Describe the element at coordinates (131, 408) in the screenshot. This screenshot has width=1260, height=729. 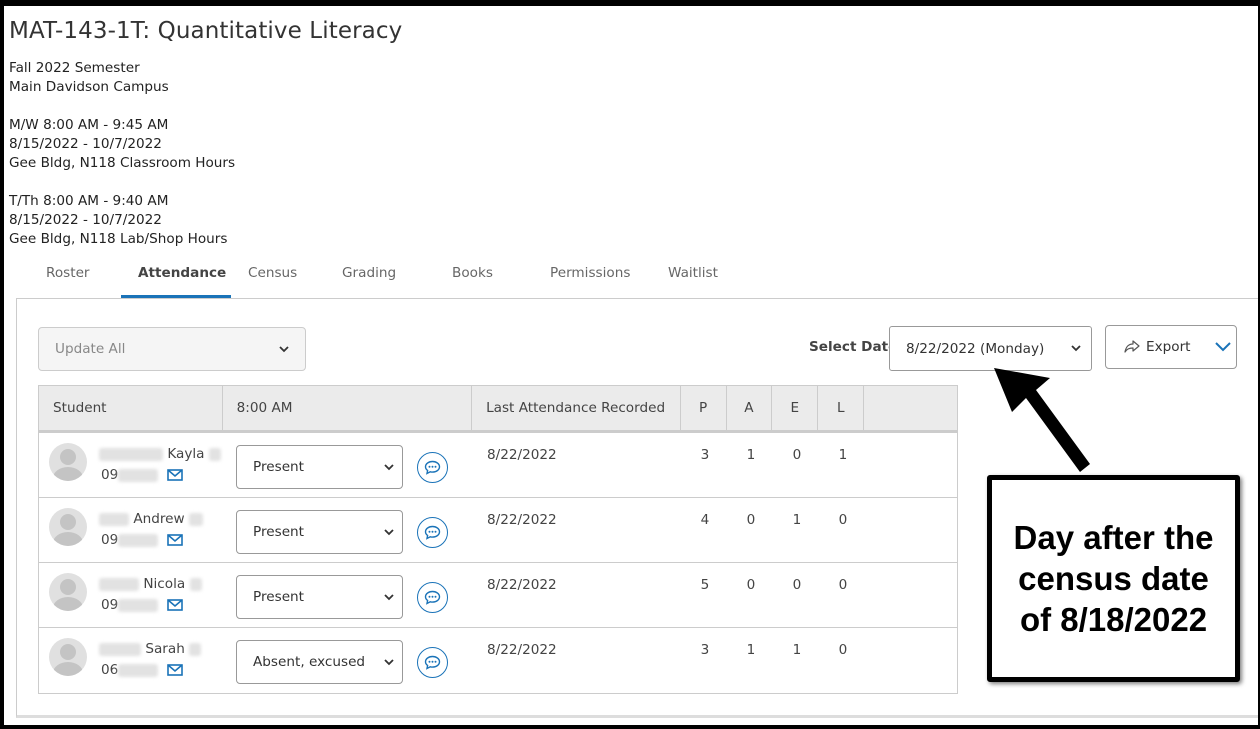
I see `header-student: Student` at that location.